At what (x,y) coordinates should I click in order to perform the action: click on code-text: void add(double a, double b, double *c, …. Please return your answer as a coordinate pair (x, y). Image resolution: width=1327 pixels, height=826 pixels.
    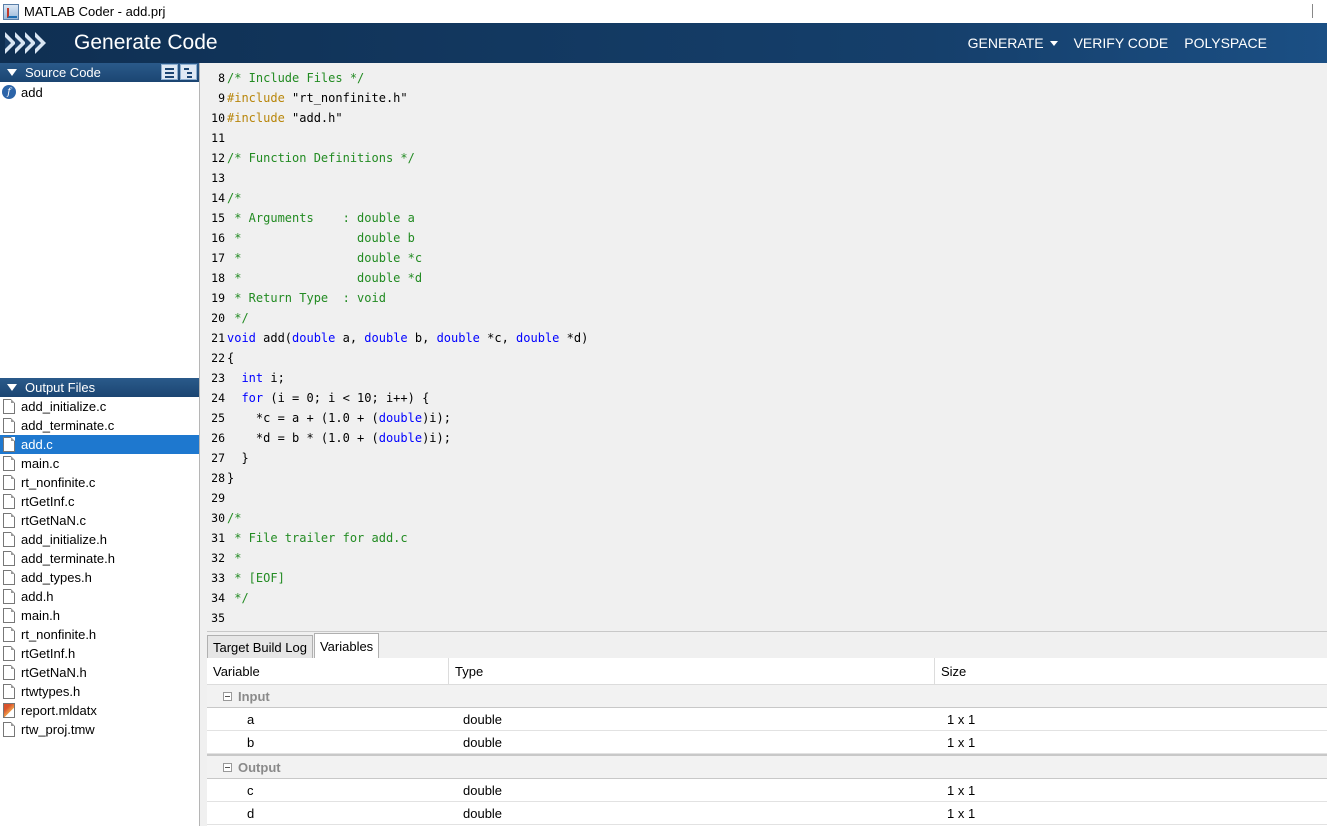
    Looking at the image, I should click on (407, 338).